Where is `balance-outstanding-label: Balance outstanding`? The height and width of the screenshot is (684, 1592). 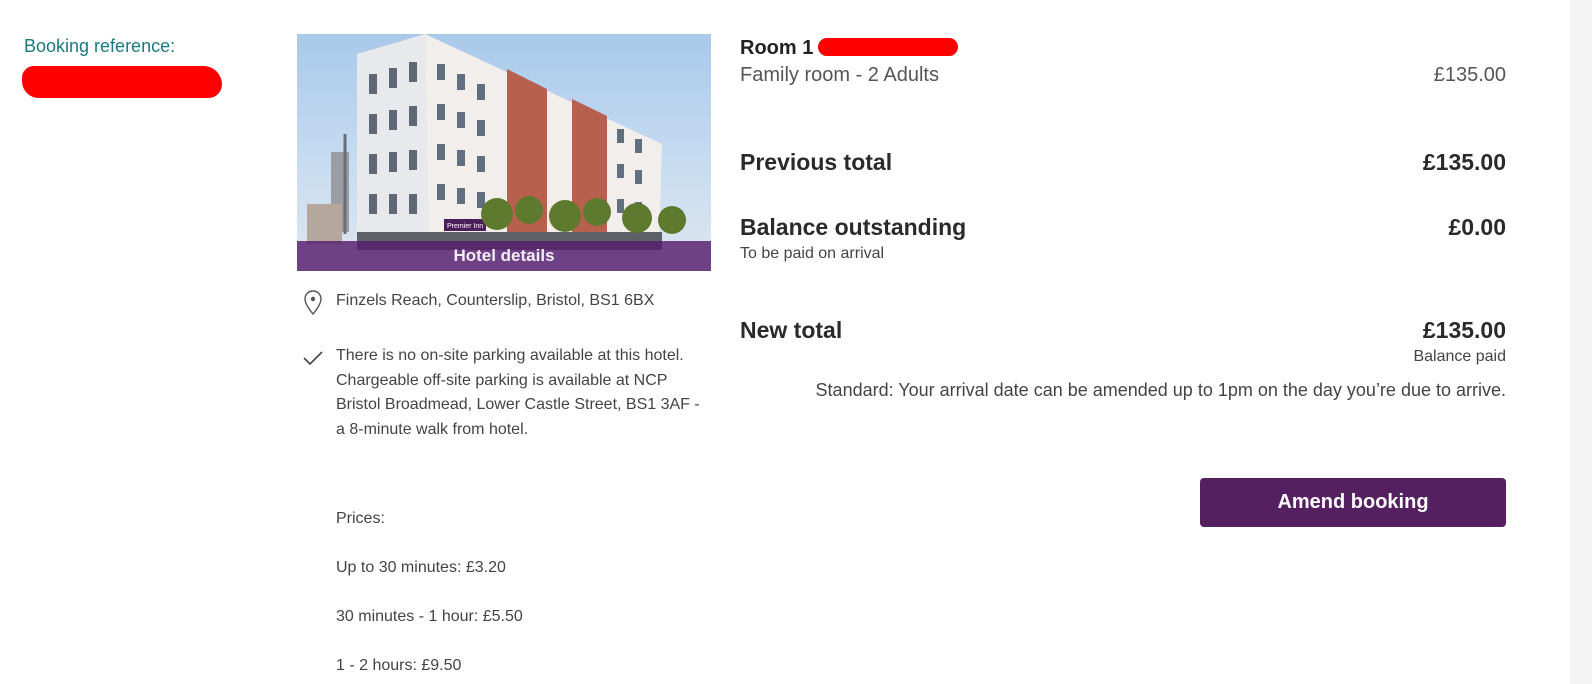
balance-outstanding-label: Balance outstanding is located at coordinates (853, 227).